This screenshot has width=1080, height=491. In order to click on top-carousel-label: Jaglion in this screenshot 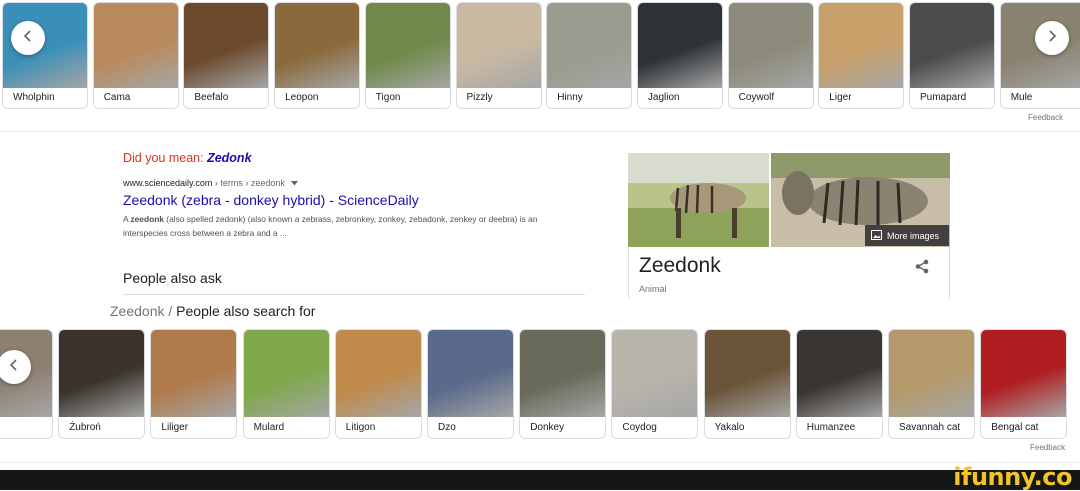, I will do `click(663, 97)`.